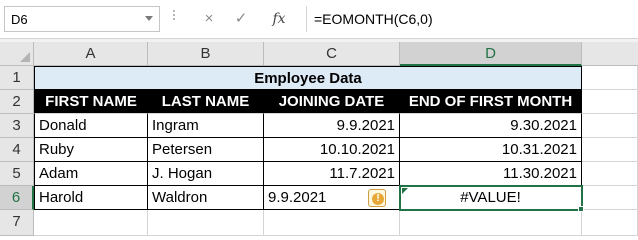  I want to click on name-box: D6, so click(82, 19).